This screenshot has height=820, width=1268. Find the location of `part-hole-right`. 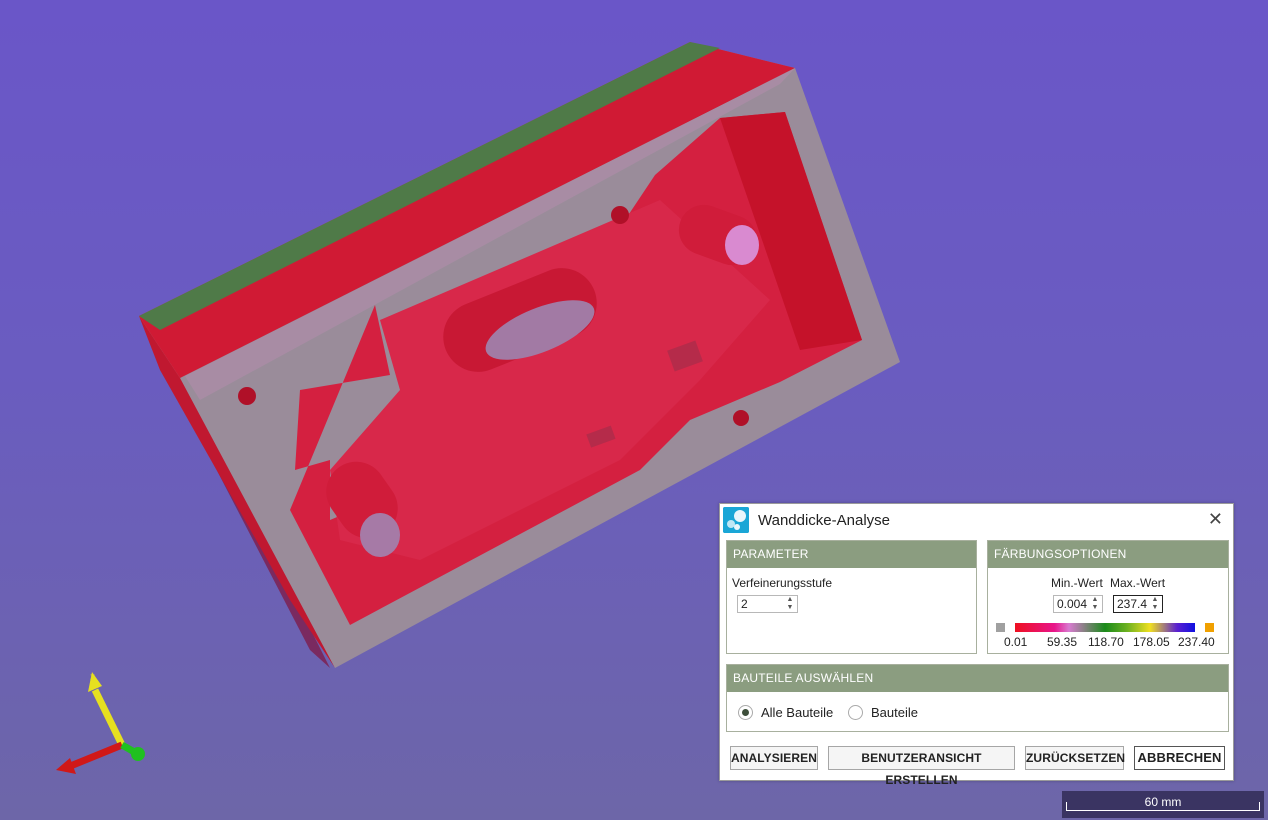

part-hole-right is located at coordinates (741, 418).